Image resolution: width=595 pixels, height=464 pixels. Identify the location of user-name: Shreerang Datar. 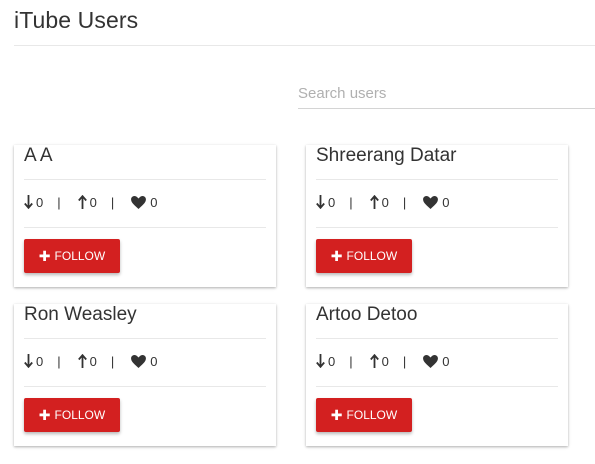
(386, 155).